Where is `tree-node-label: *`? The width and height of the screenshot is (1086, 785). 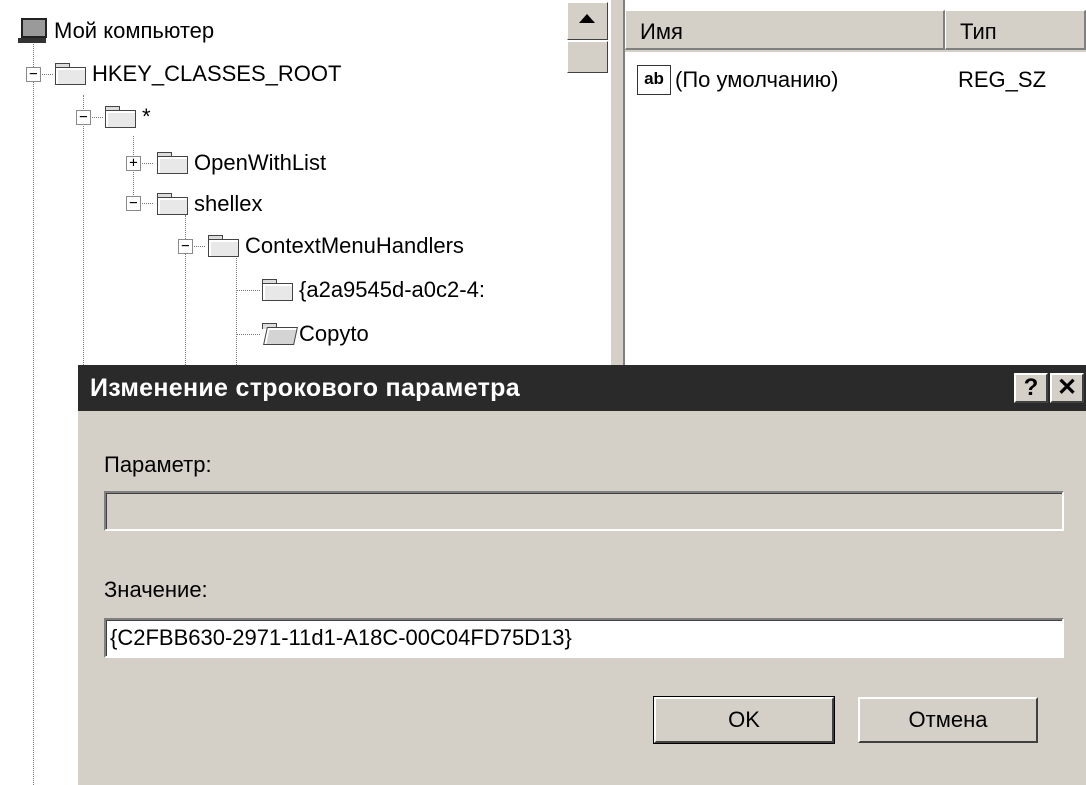
tree-node-label: * is located at coordinates (146, 116).